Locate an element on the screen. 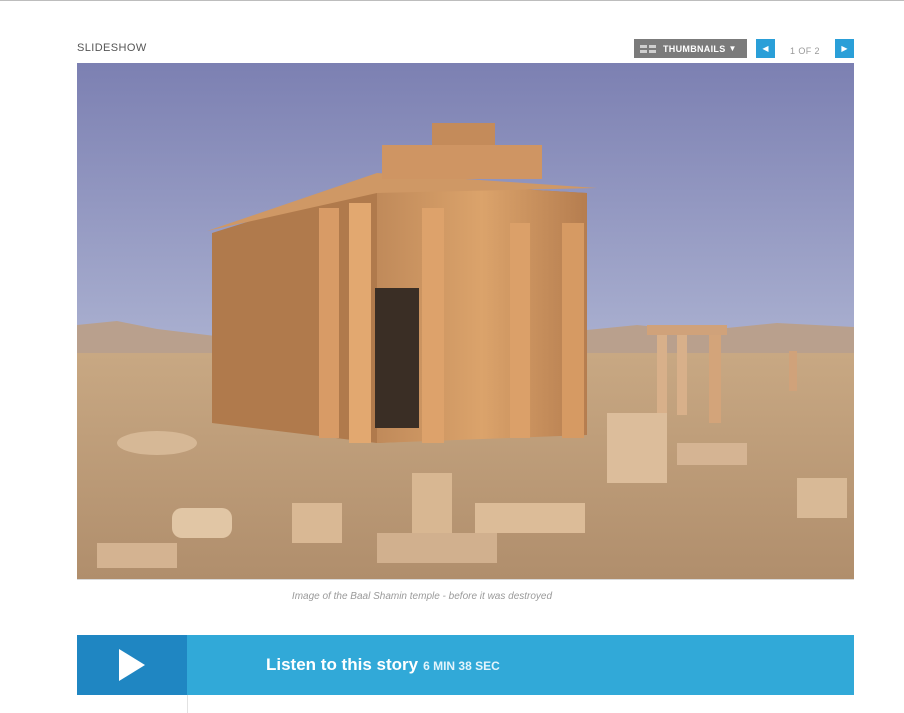 Image resolution: width=904 pixels, height=713 pixels. audio-duration: 6 MIN 38 SEC is located at coordinates (461, 666).